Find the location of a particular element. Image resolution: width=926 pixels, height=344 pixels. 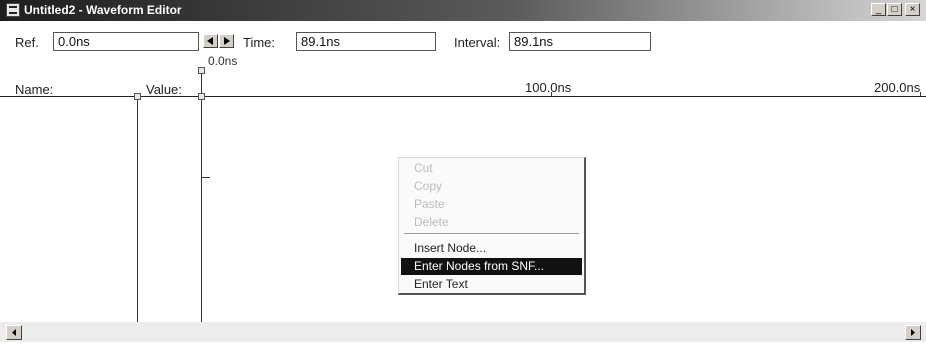

next-transition-button is located at coordinates (226, 41).